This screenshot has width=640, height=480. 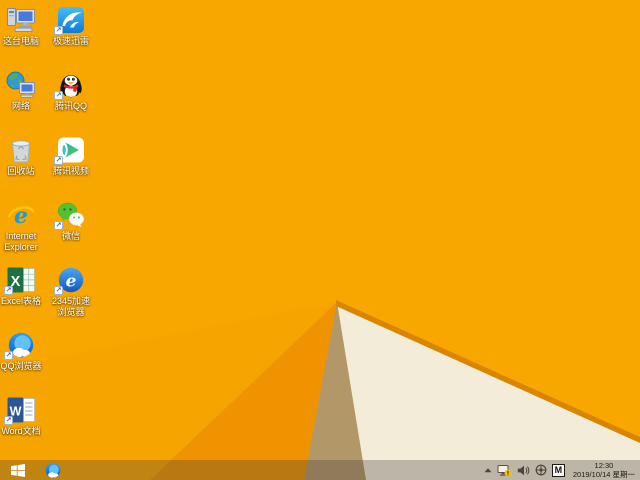 I want to click on desktop-icon-label: Internet Explorer, so click(x=21, y=241).